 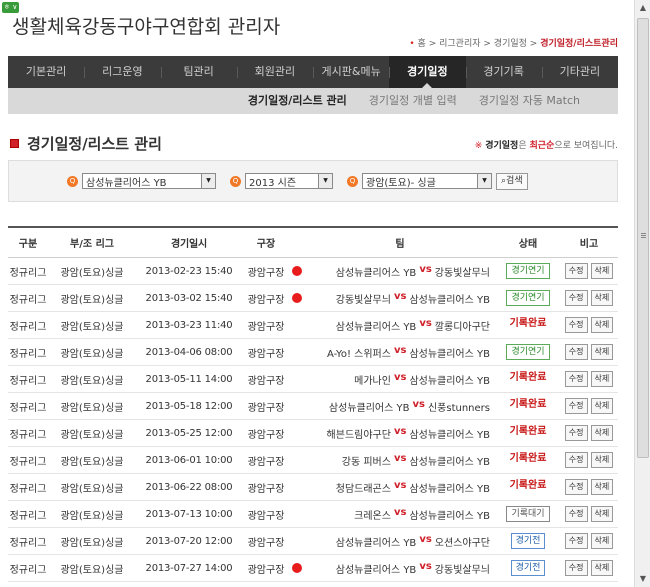 I want to click on away-team: 깔롱디아구단, so click(x=462, y=327).